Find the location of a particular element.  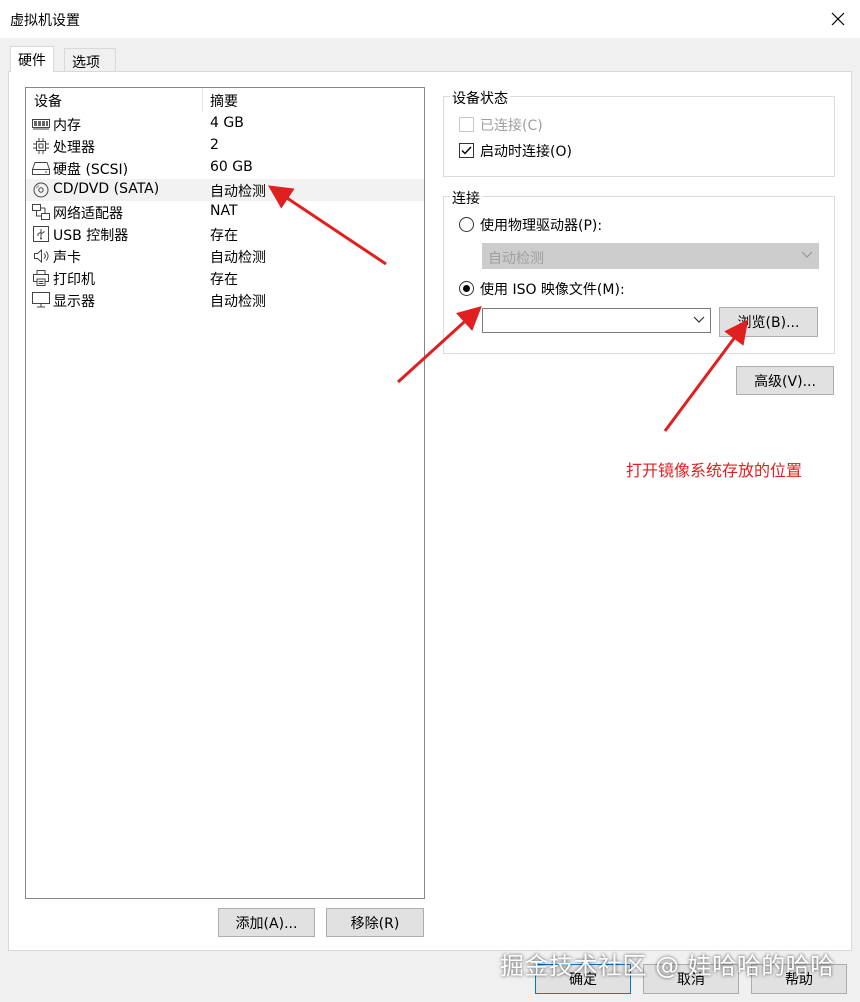

device-row-hard-disk: 硬盘 (SCSI) 60 GB is located at coordinates (225, 168).